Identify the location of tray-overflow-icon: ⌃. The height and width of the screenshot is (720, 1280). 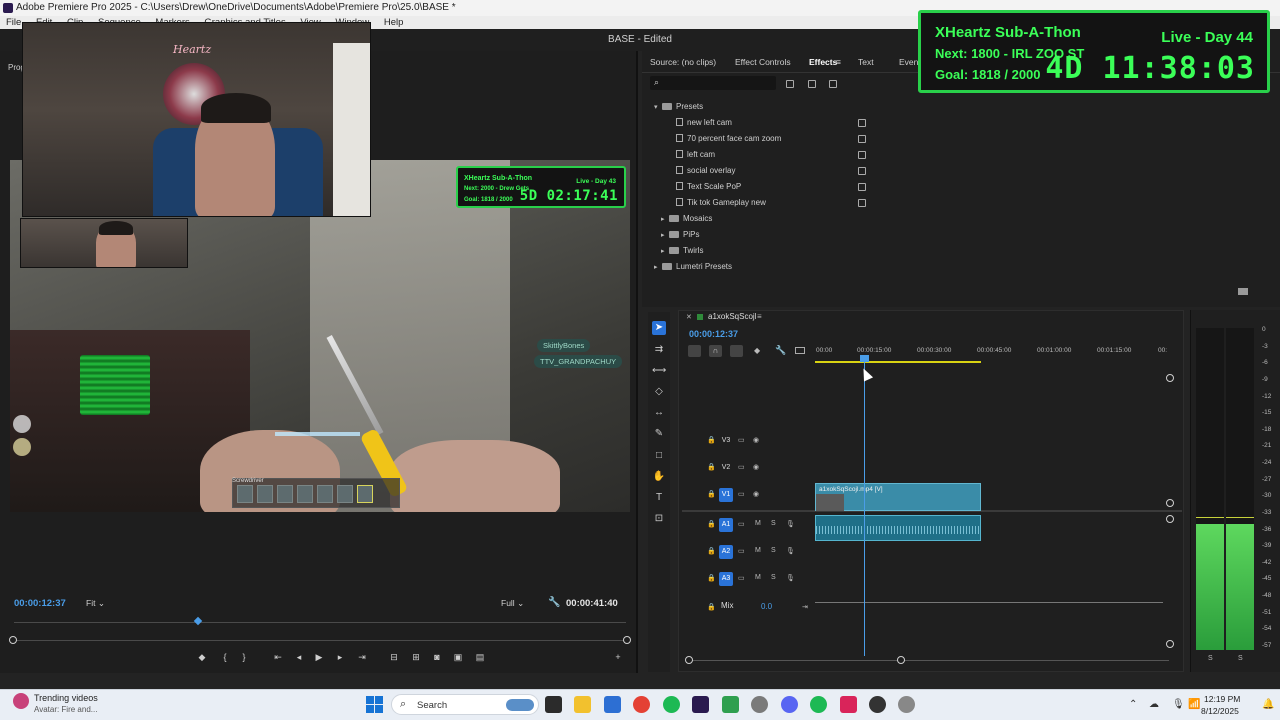
(1133, 704).